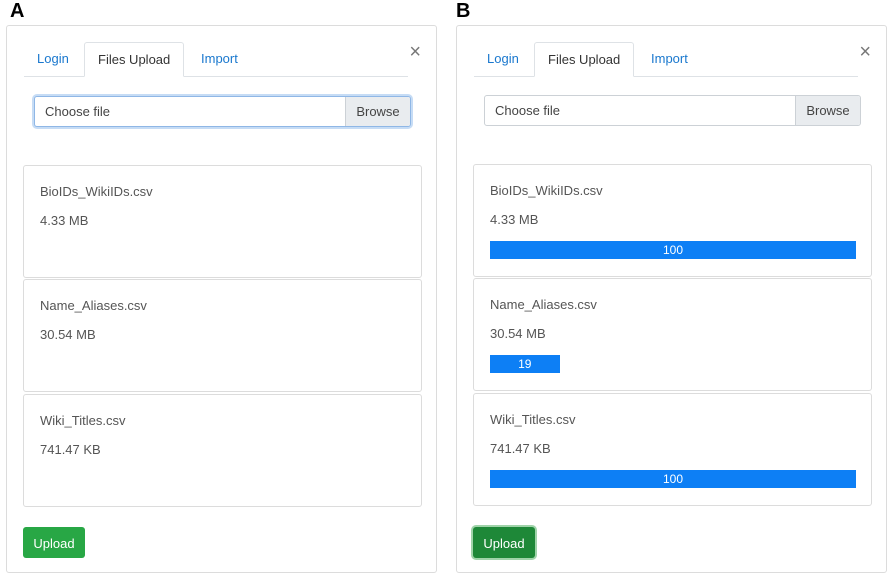  I want to click on panel-label-a: A, so click(17, 11).